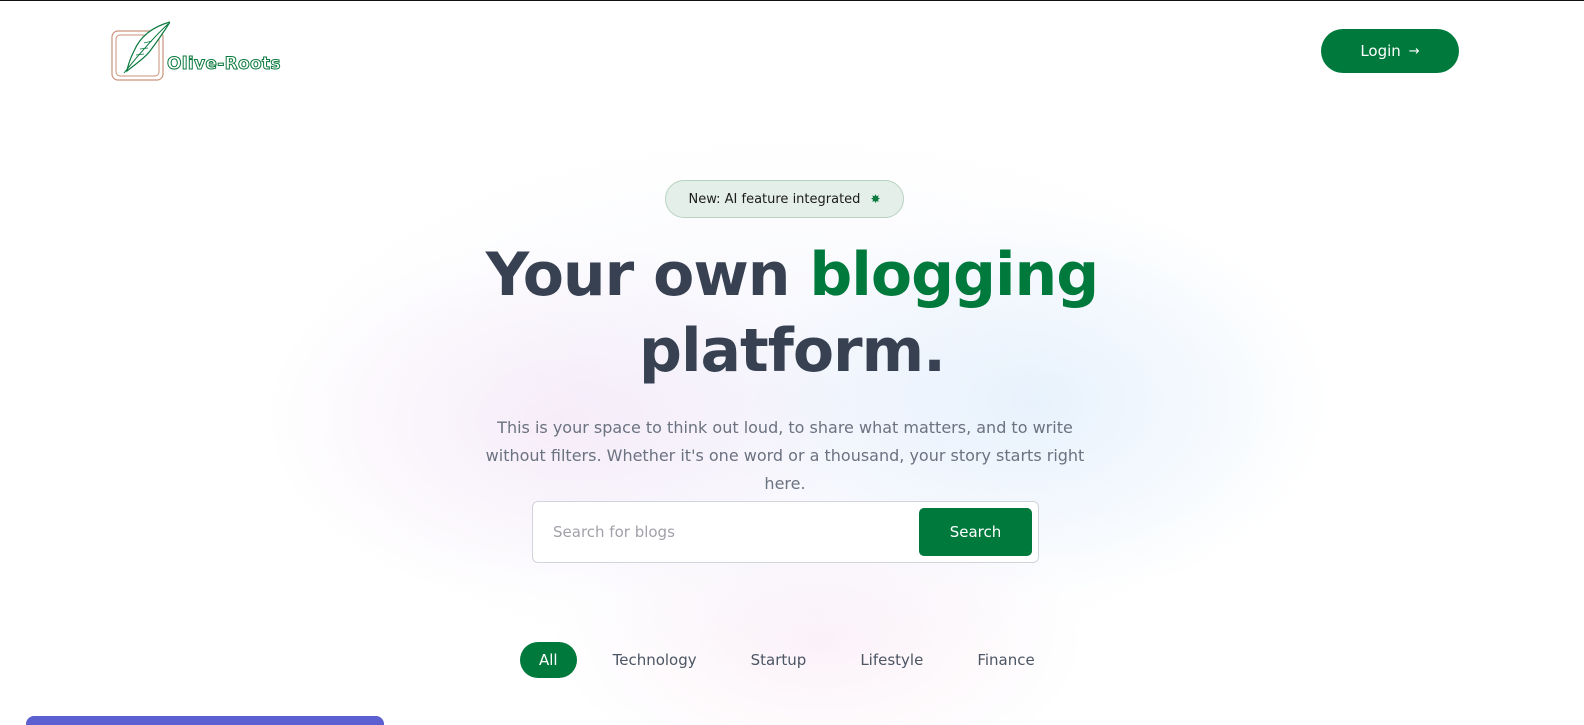 Image resolution: width=1584 pixels, height=725 pixels. Describe the element at coordinates (655, 660) in the screenshot. I see `category-technology: Technology` at that location.